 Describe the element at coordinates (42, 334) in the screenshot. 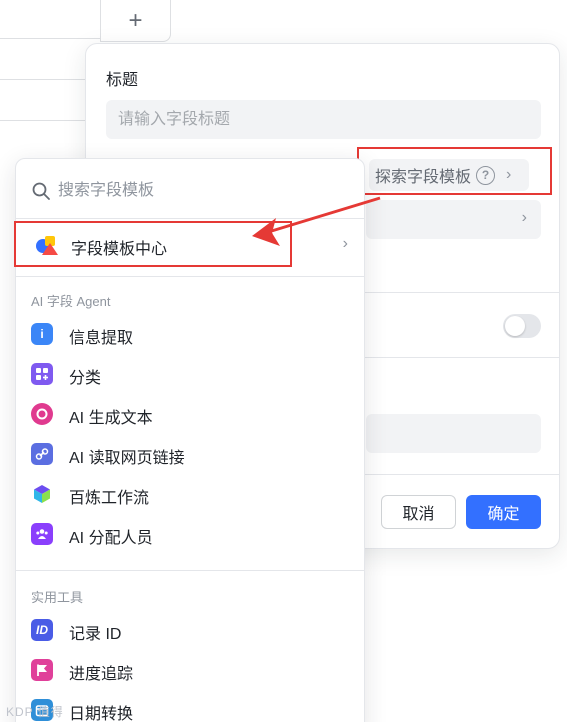

I see `info-extract-icon: i` at that location.